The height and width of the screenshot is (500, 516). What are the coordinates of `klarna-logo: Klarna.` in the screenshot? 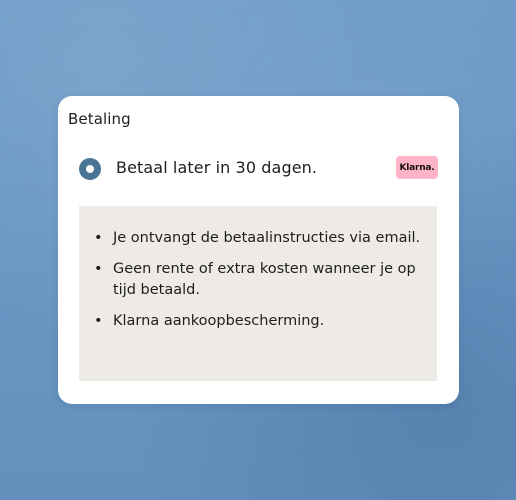 It's located at (417, 167).